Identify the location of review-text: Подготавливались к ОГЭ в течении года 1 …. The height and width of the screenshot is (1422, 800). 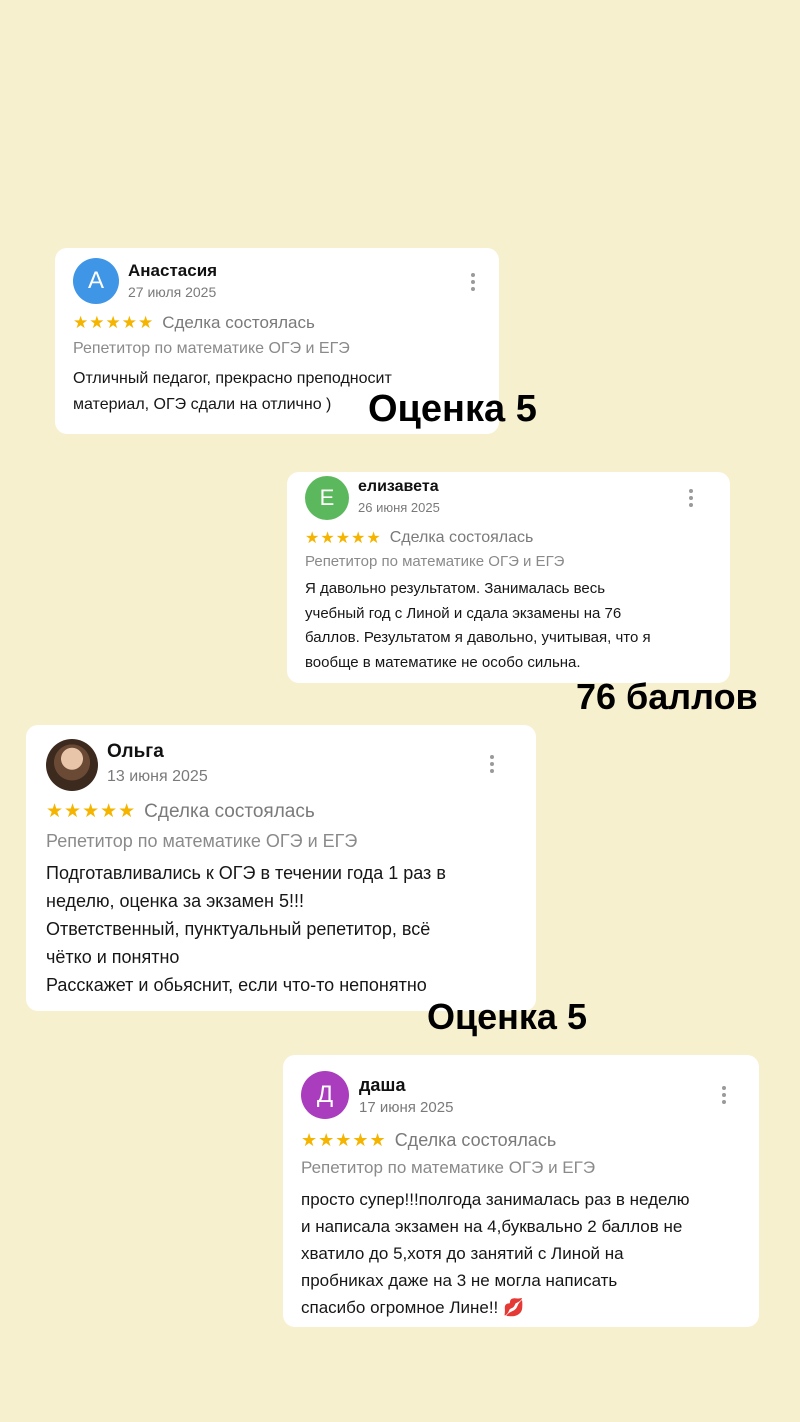
(246, 929).